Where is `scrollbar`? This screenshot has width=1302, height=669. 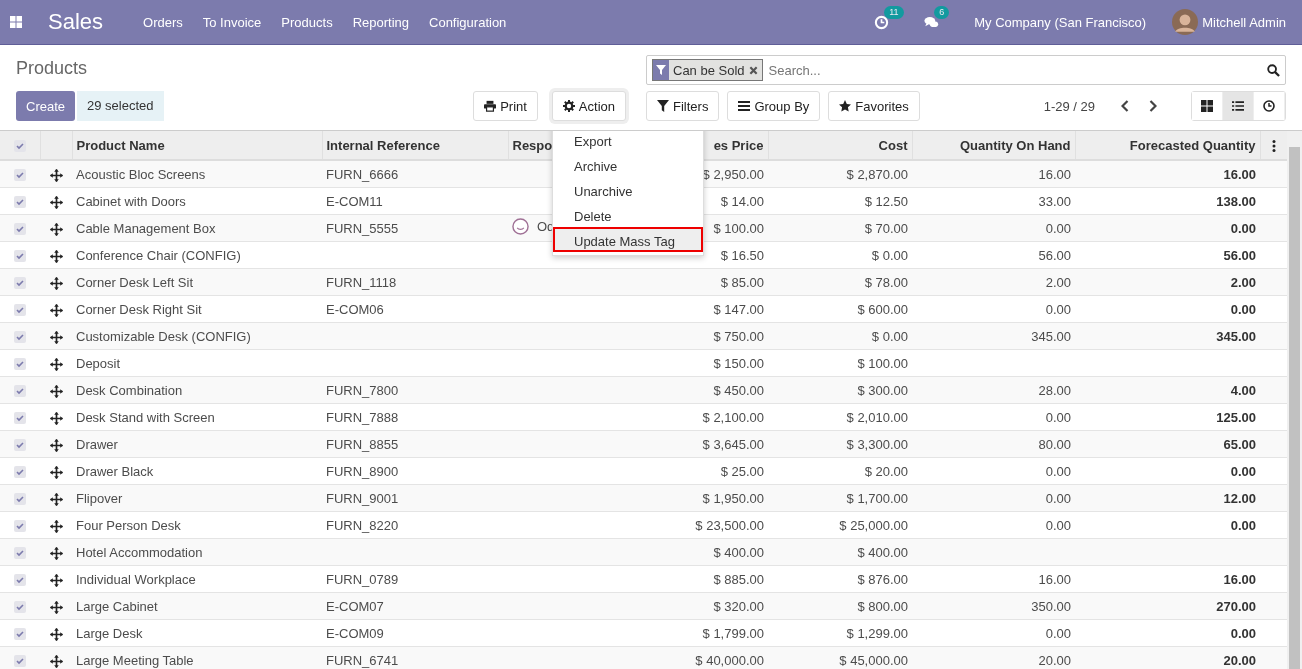
scrollbar is located at coordinates (1294, 400).